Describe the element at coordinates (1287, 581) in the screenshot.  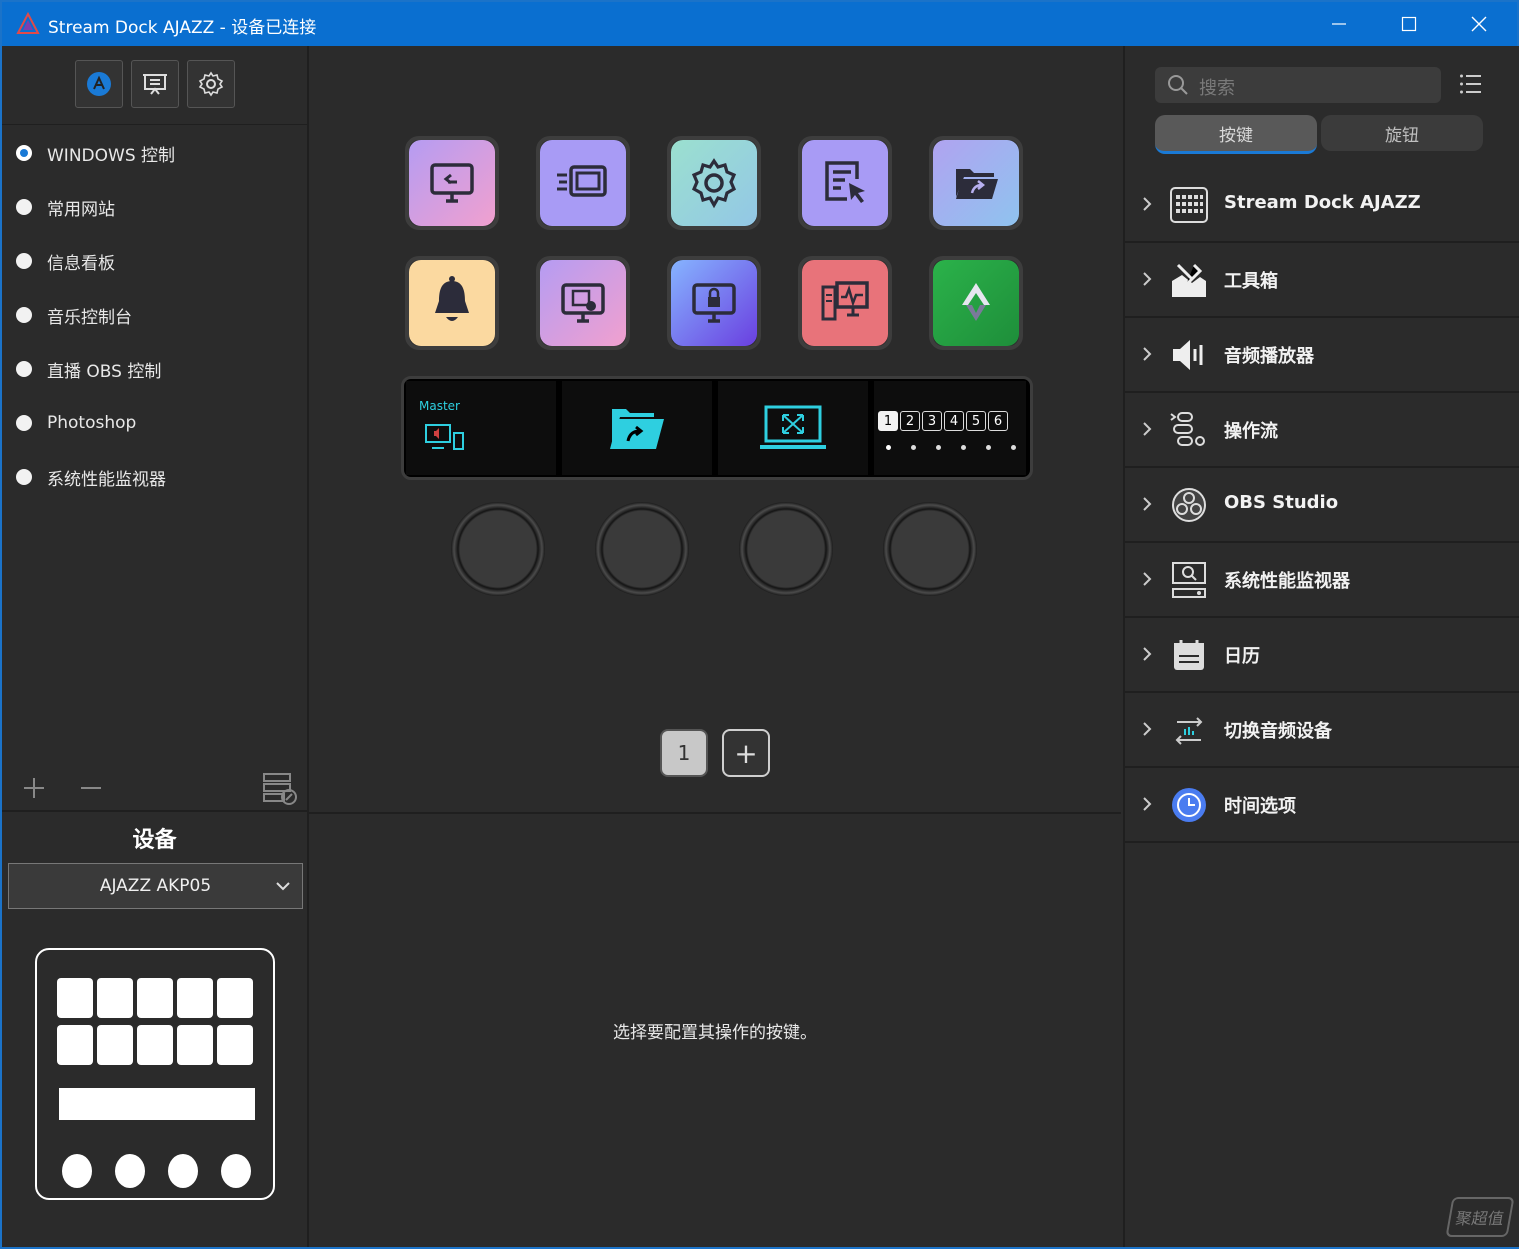
I see `plugin-name: 系统性能监视器` at that location.